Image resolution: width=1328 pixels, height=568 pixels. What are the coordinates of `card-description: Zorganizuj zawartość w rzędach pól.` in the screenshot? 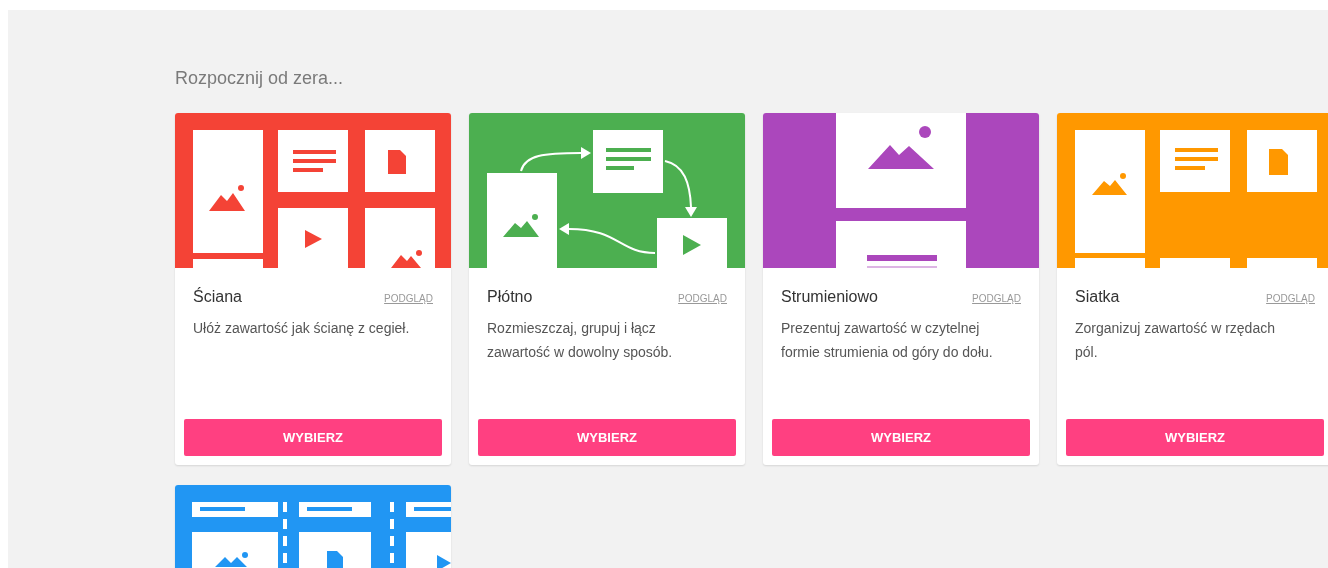 It's located at (1175, 340).